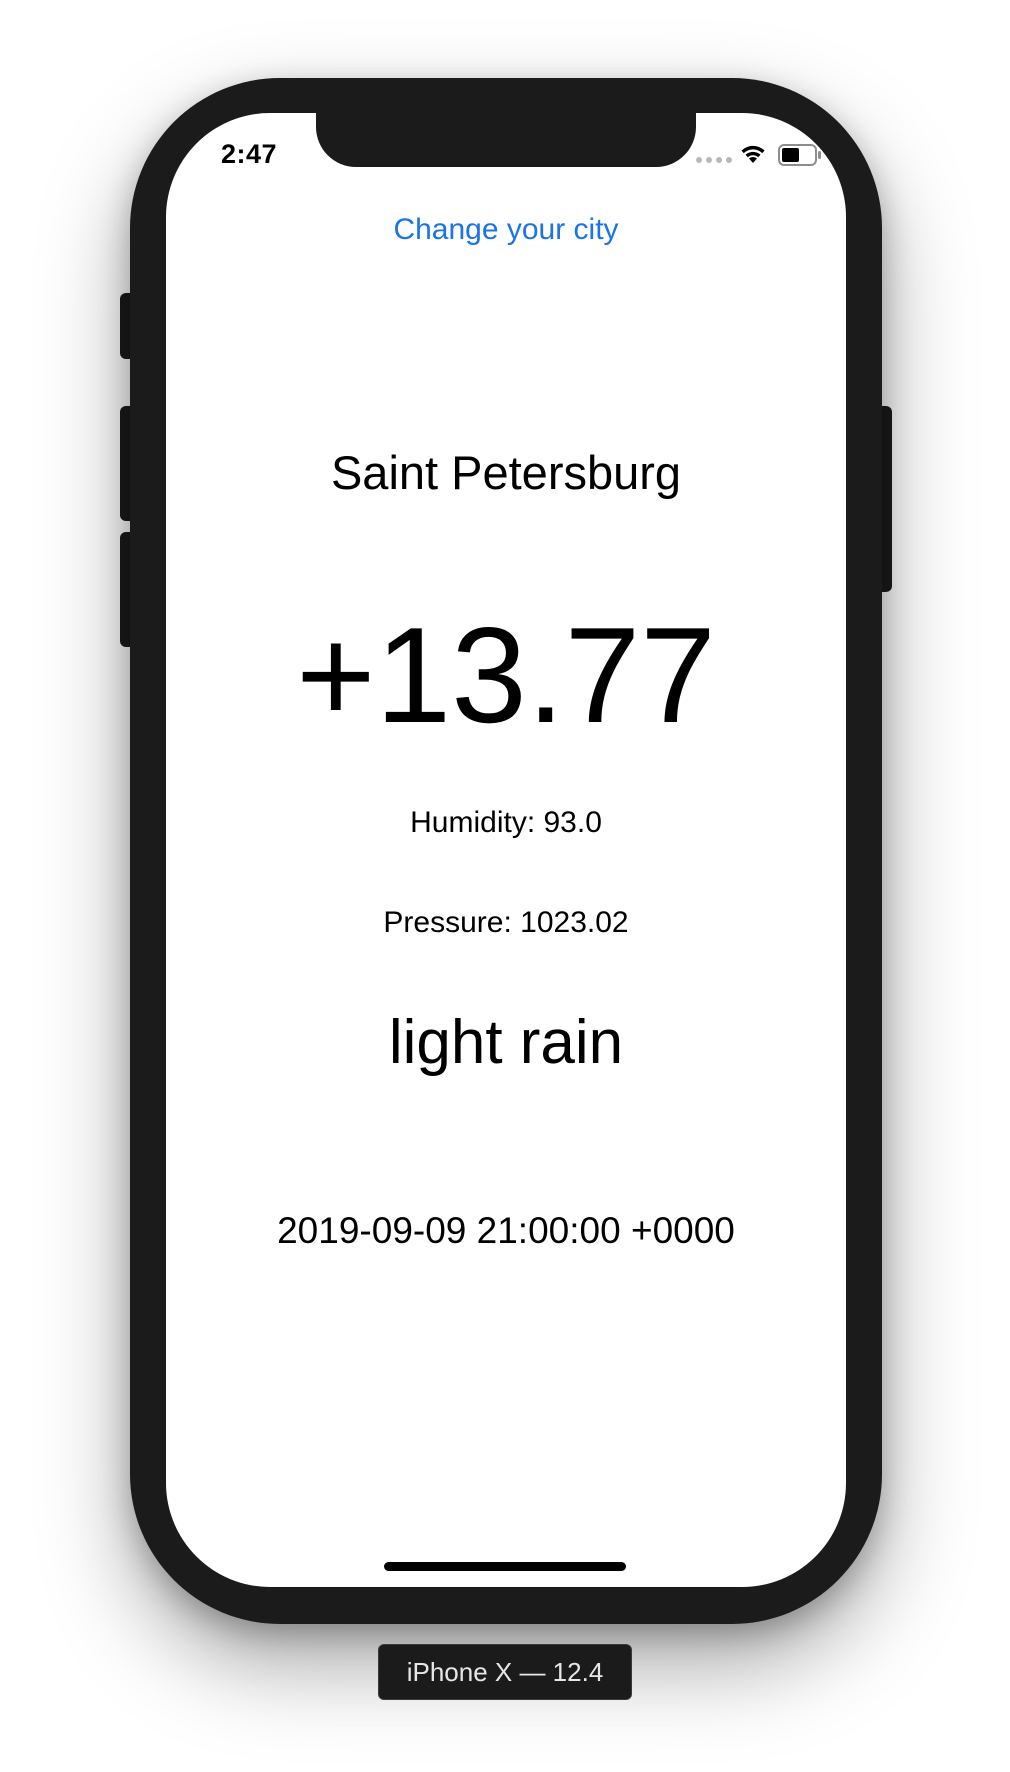 The width and height of the screenshot is (1010, 1772). I want to click on simulator-device-label: iPhone X — 12.4, so click(505, 1672).